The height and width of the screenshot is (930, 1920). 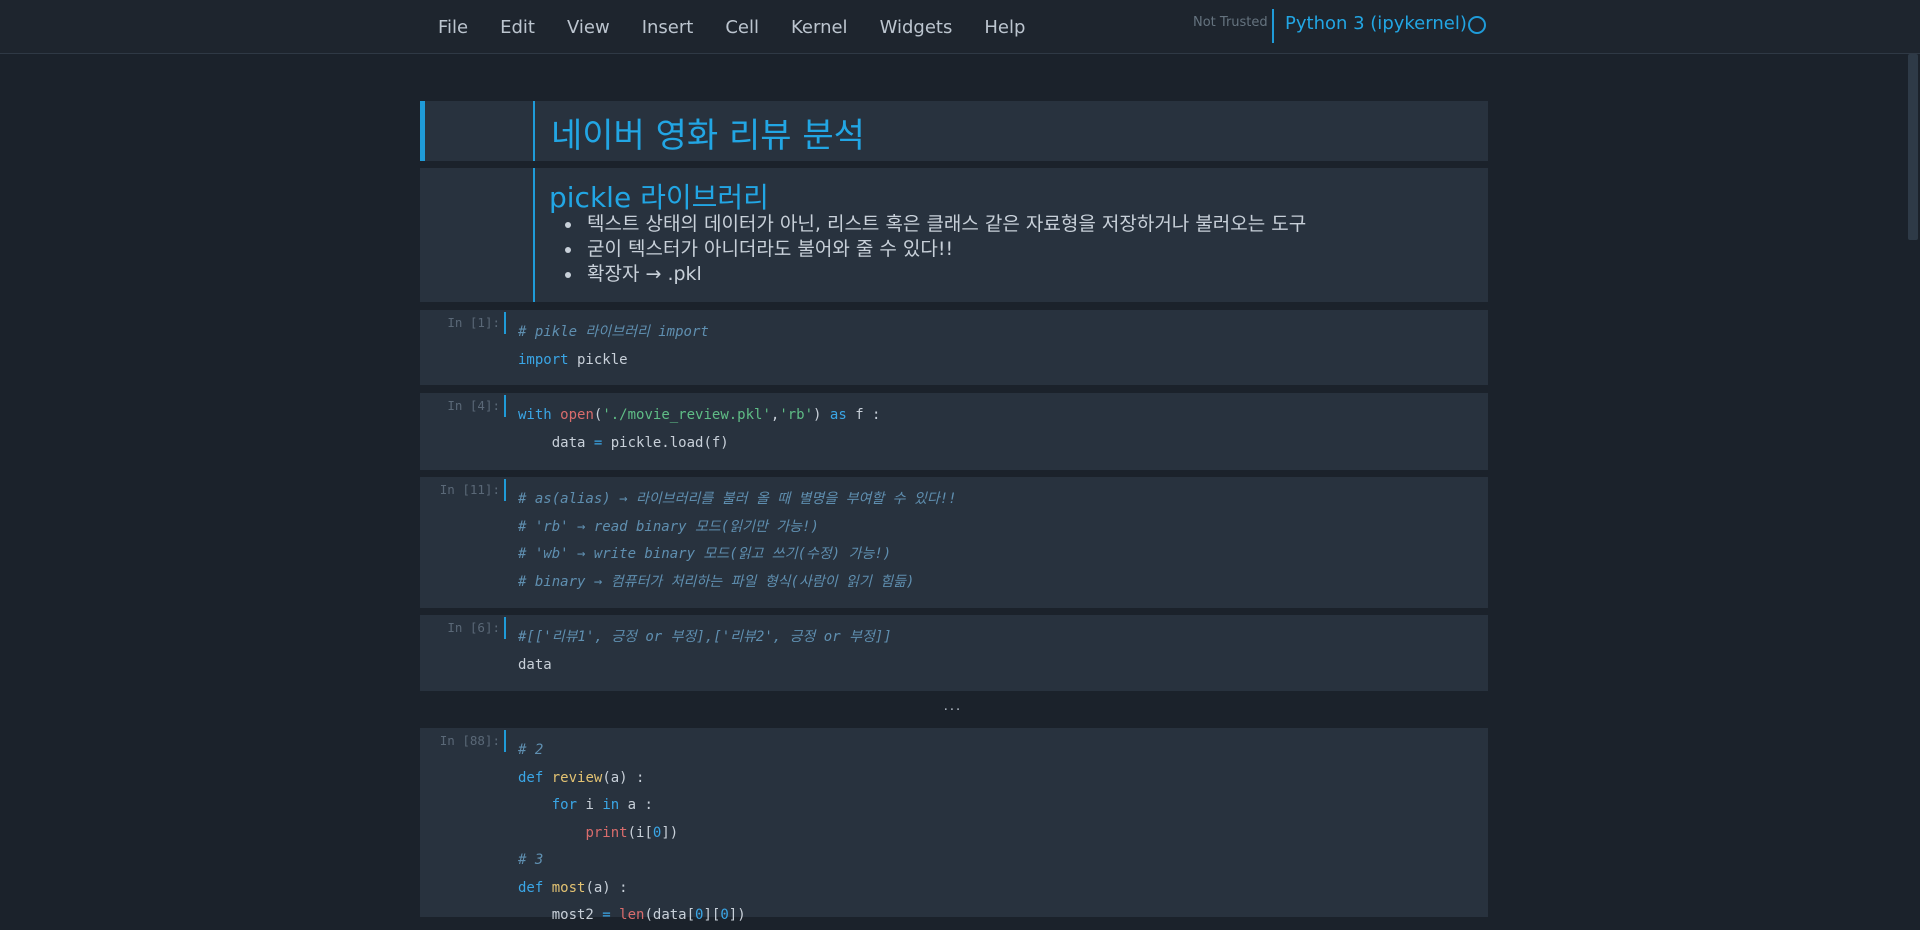 I want to click on input-prompt: In [1]:, so click(x=473, y=322).